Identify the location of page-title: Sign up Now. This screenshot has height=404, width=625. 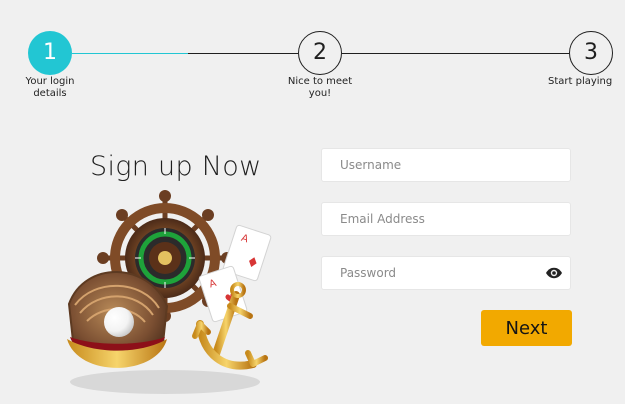
(176, 166).